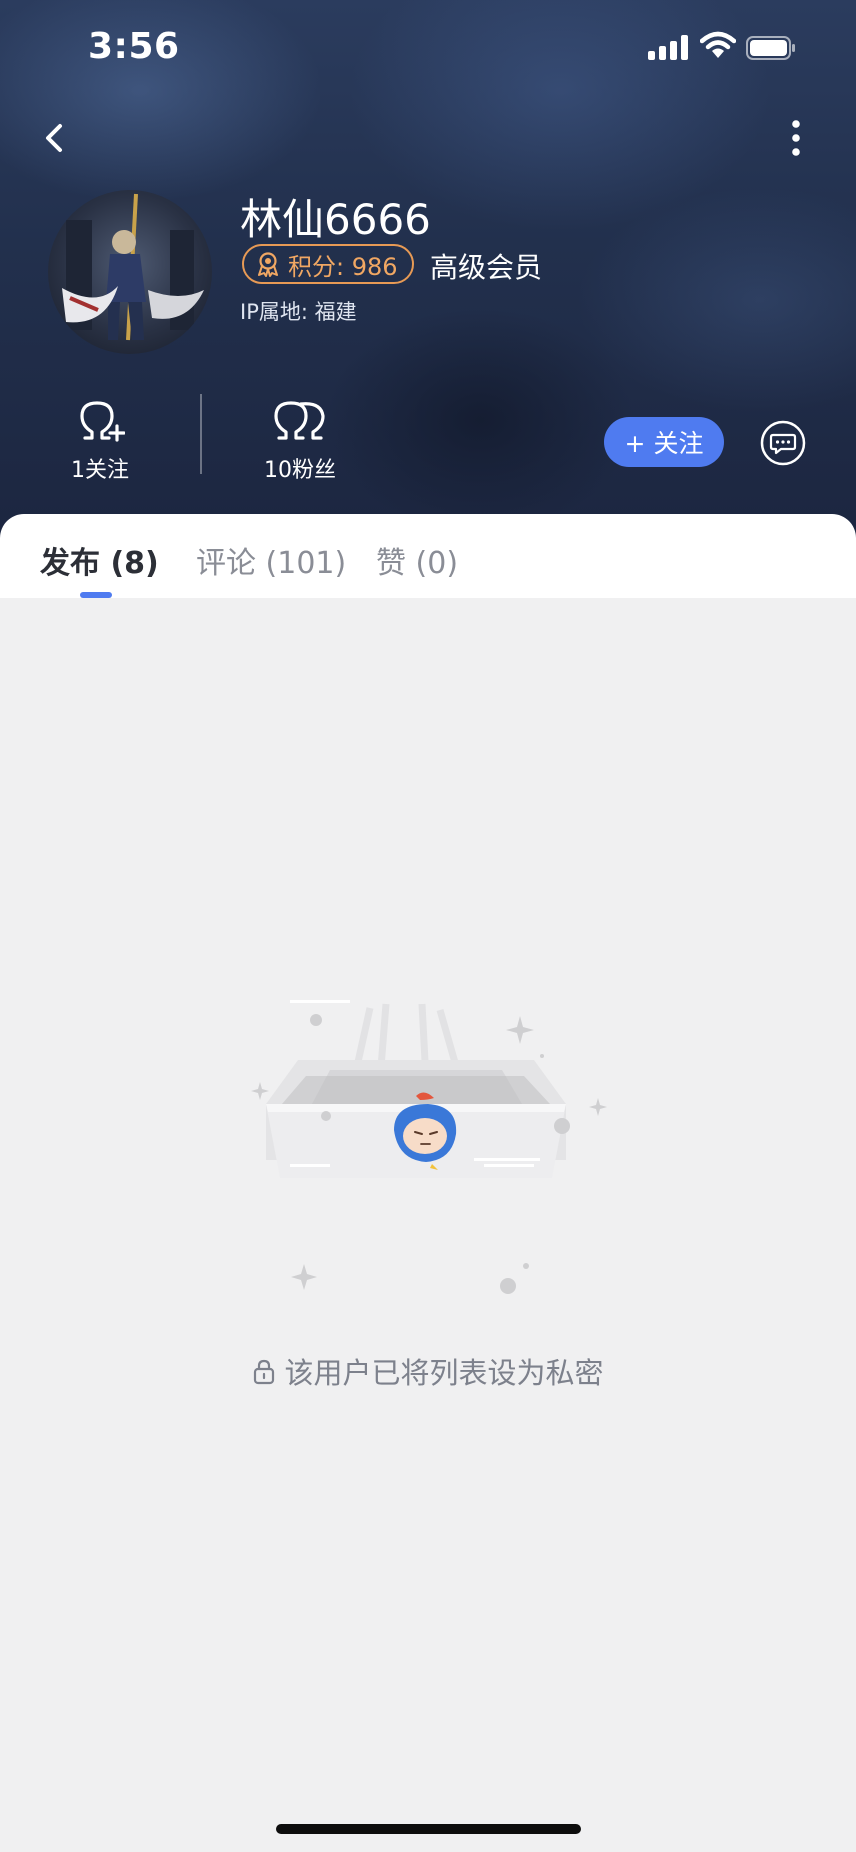 Image resolution: width=856 pixels, height=1852 pixels. What do you see at coordinates (299, 420) in the screenshot?
I see `followers-icon` at bounding box center [299, 420].